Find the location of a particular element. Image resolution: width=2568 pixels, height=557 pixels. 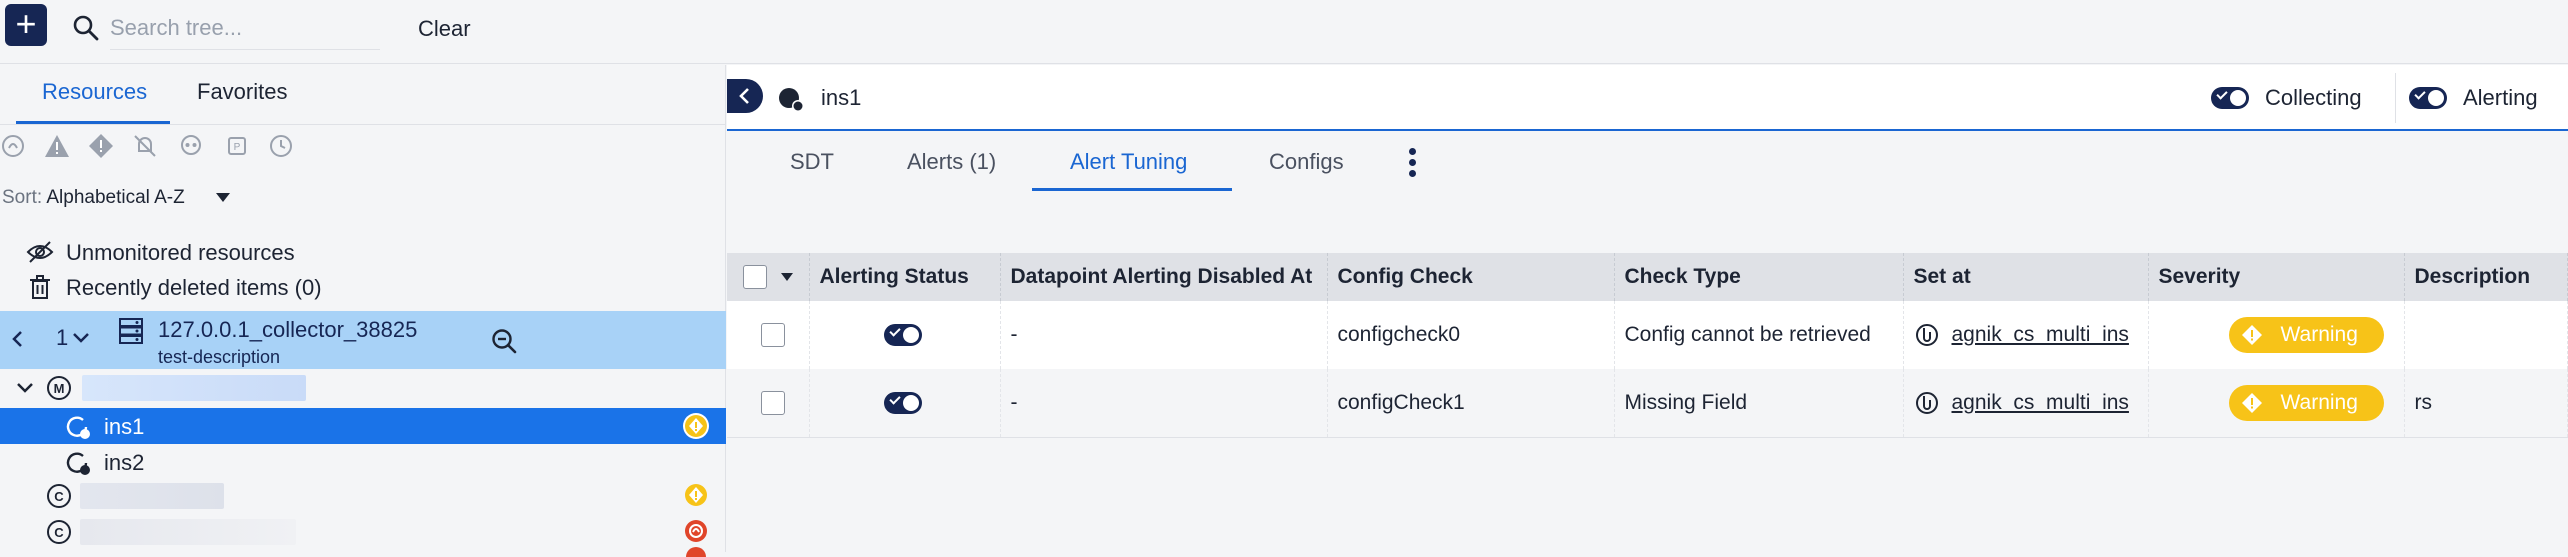

svg-text: M is located at coordinates (59, 388).